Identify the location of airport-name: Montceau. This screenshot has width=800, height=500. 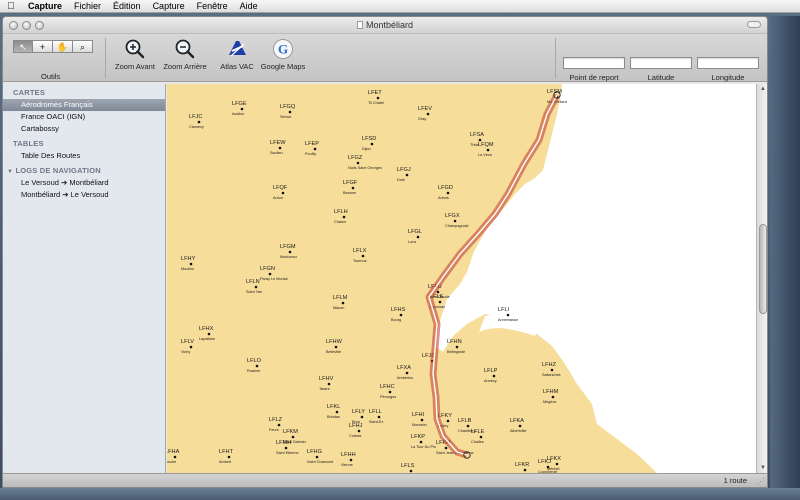
(288, 257).